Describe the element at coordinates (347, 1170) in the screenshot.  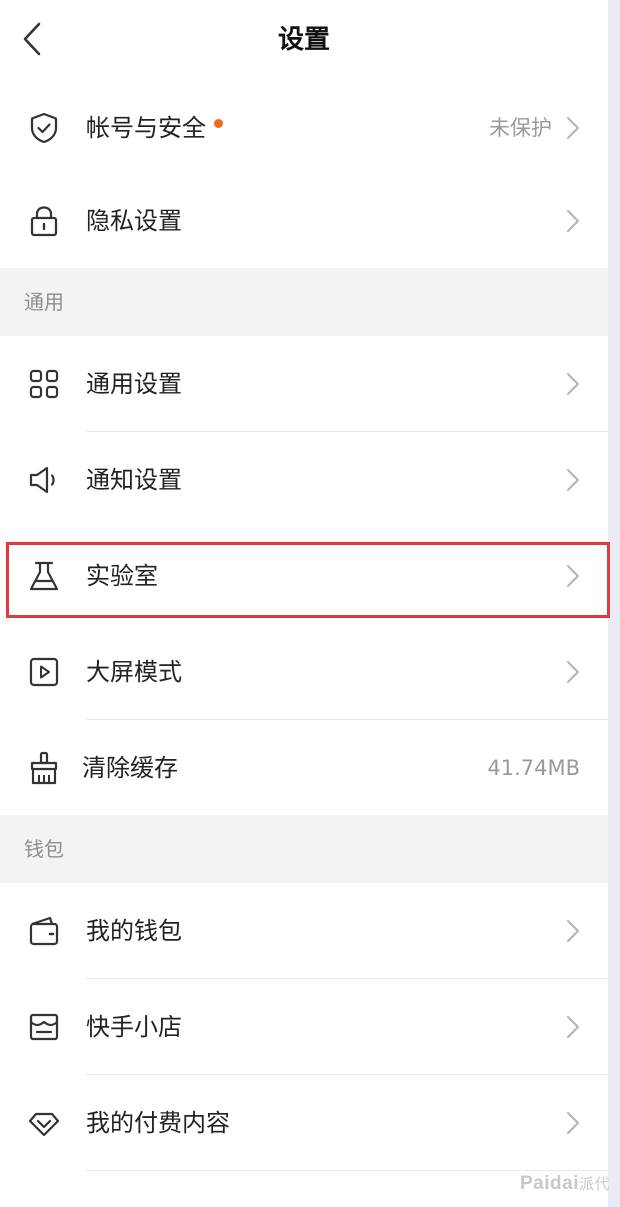
I see `row-divider` at that location.